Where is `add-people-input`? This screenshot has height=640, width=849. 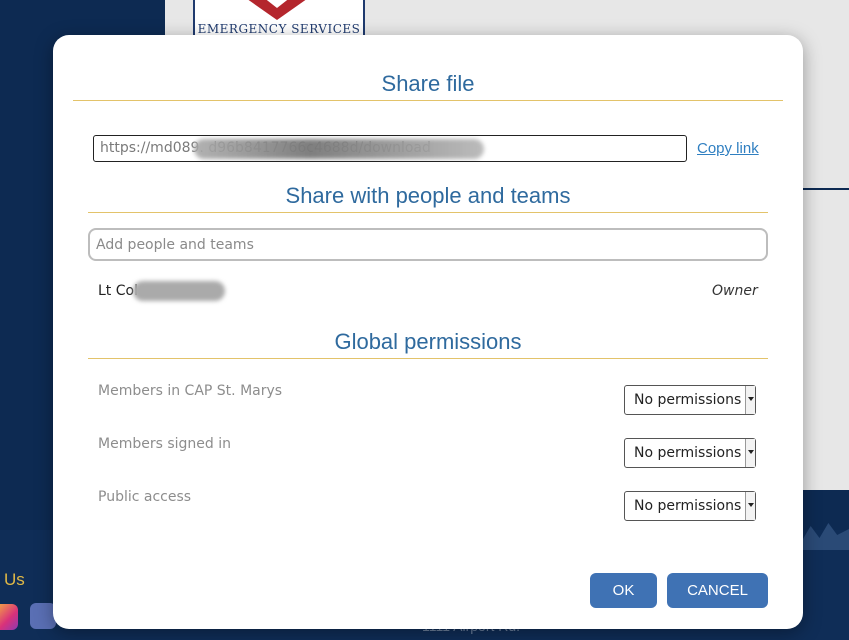
add-people-input is located at coordinates (428, 244).